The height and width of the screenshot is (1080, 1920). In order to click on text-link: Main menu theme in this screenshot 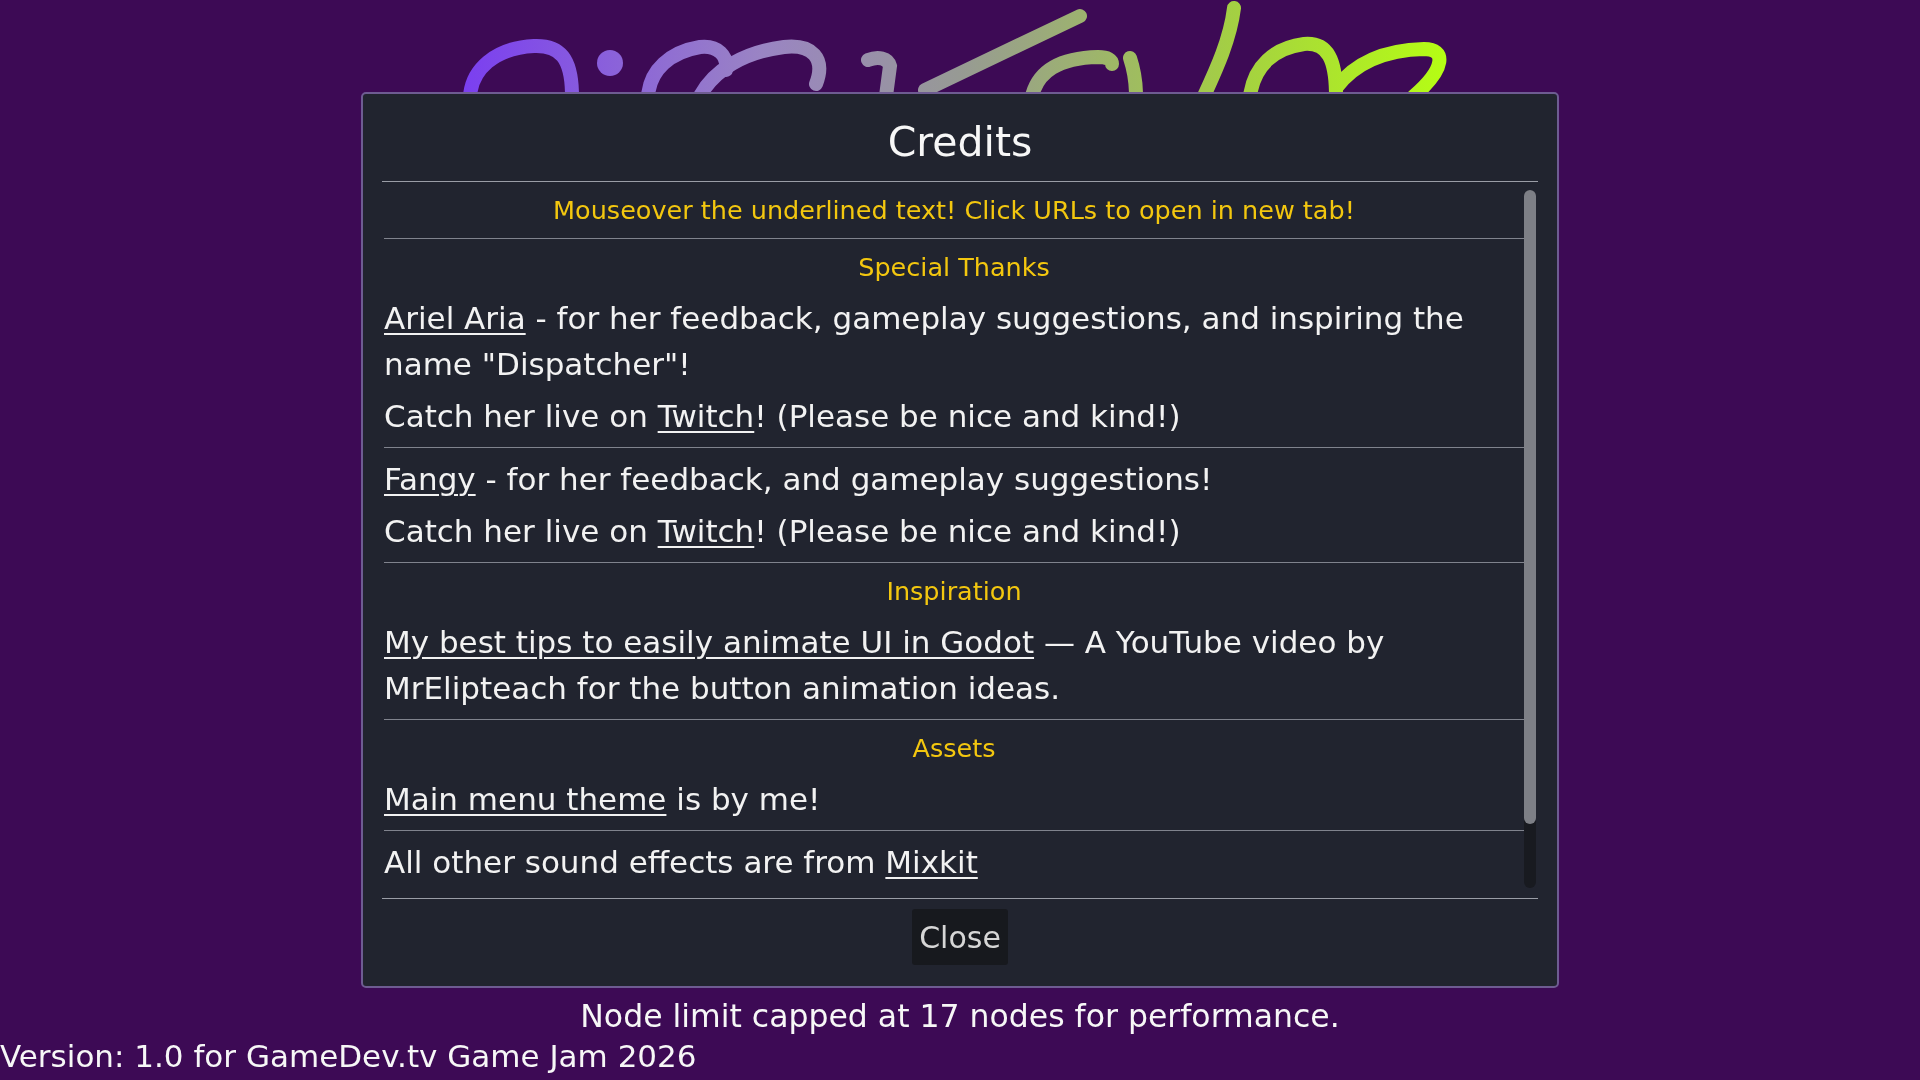, I will do `click(525, 799)`.